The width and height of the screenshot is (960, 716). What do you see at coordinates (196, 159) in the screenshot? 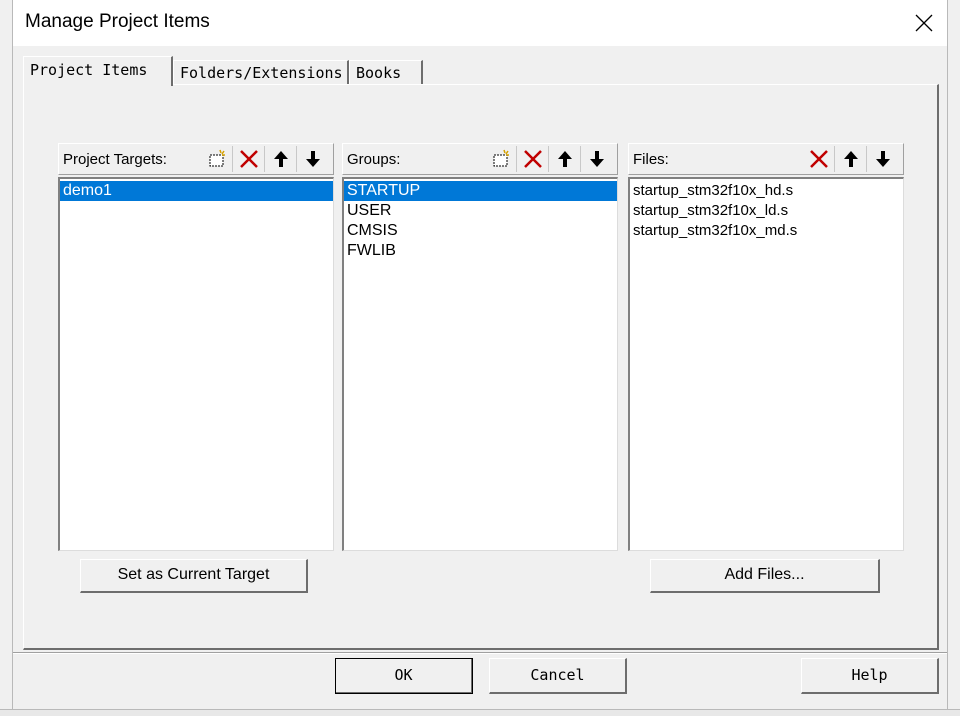
I see `project-targets-header: Project Targets:` at bounding box center [196, 159].